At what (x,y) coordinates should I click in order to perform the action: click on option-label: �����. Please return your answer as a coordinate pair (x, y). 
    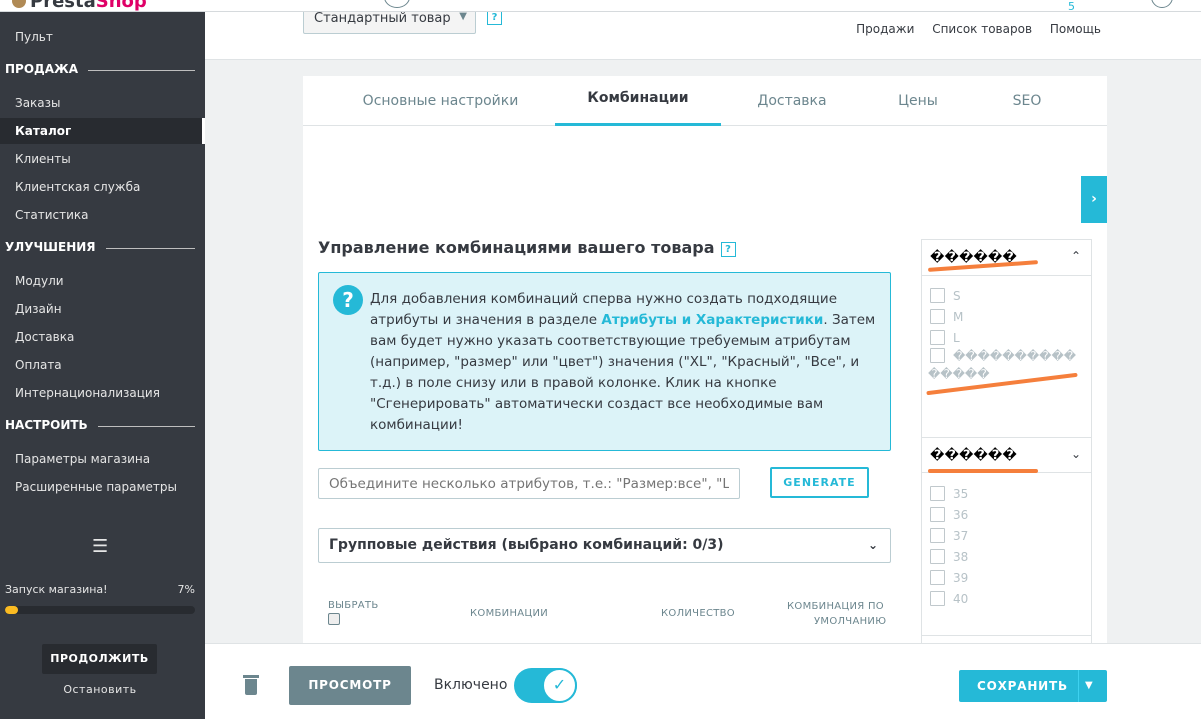
    Looking at the image, I should click on (959, 374).